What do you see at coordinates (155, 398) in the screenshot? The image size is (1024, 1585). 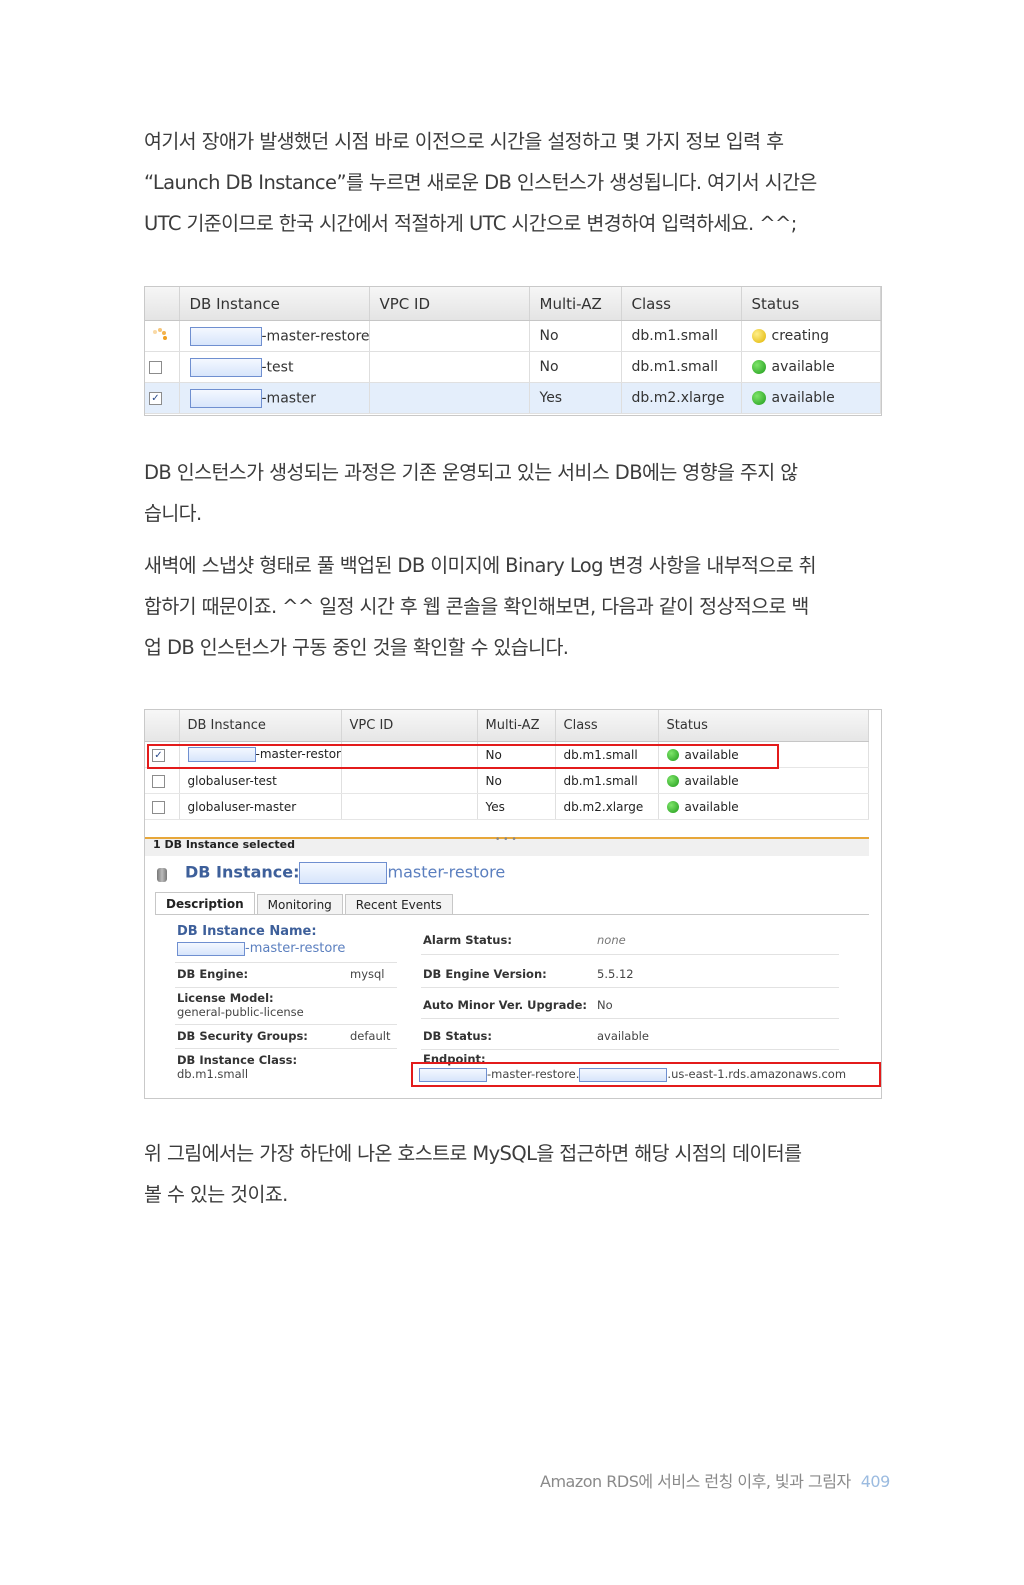 I see `row-checkbox-checked: ✓` at bounding box center [155, 398].